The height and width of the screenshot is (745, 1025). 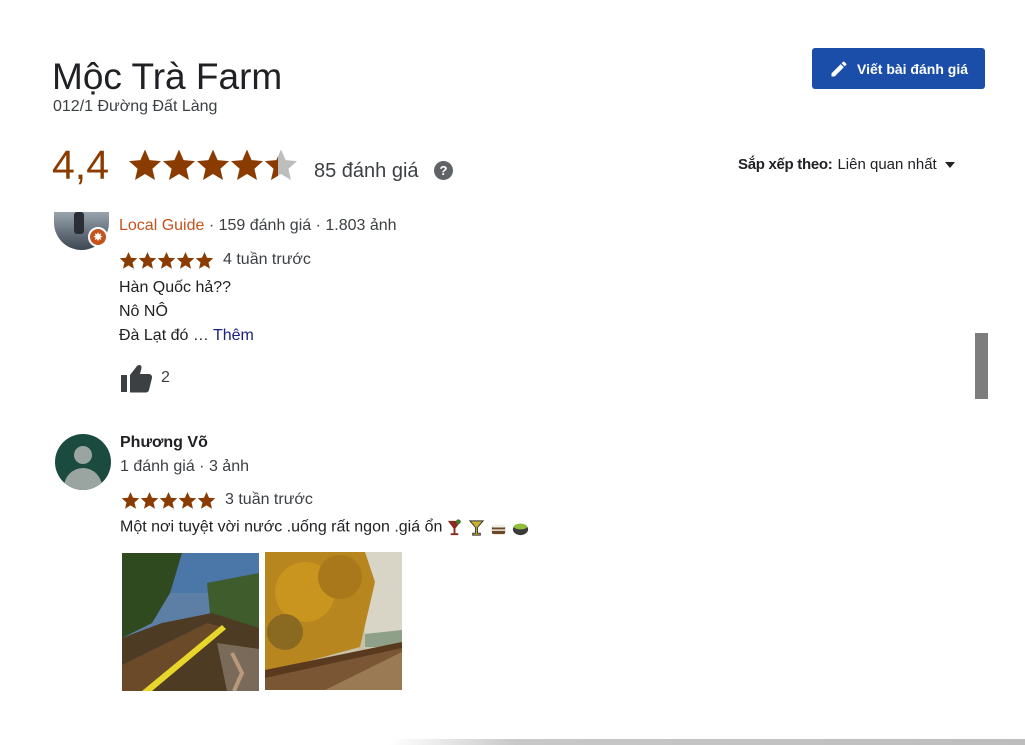 I want to click on martini-icon, so click(x=477, y=528).